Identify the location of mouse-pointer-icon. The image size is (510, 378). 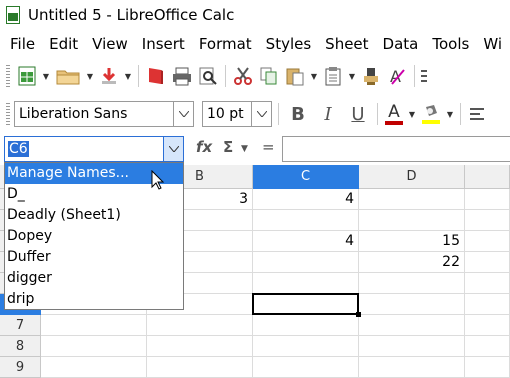
(158, 181).